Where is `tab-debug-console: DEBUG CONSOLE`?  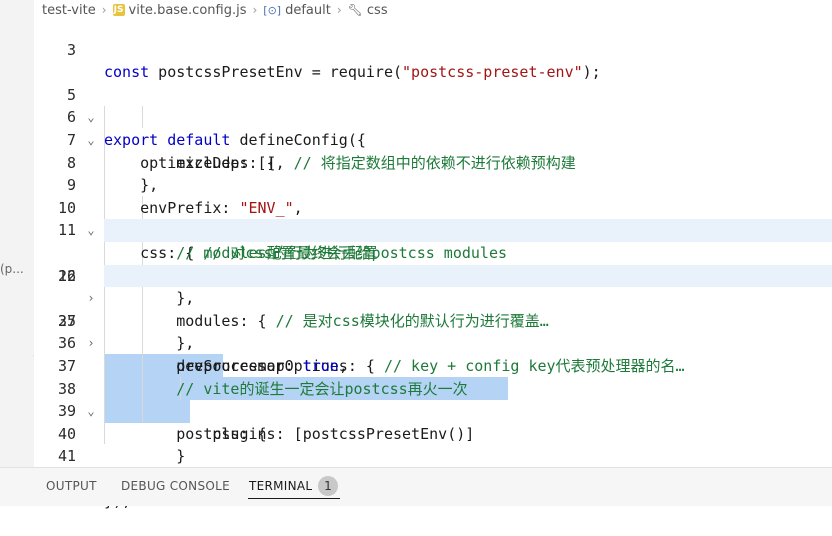
tab-debug-console: DEBUG CONSOLE is located at coordinates (175, 486).